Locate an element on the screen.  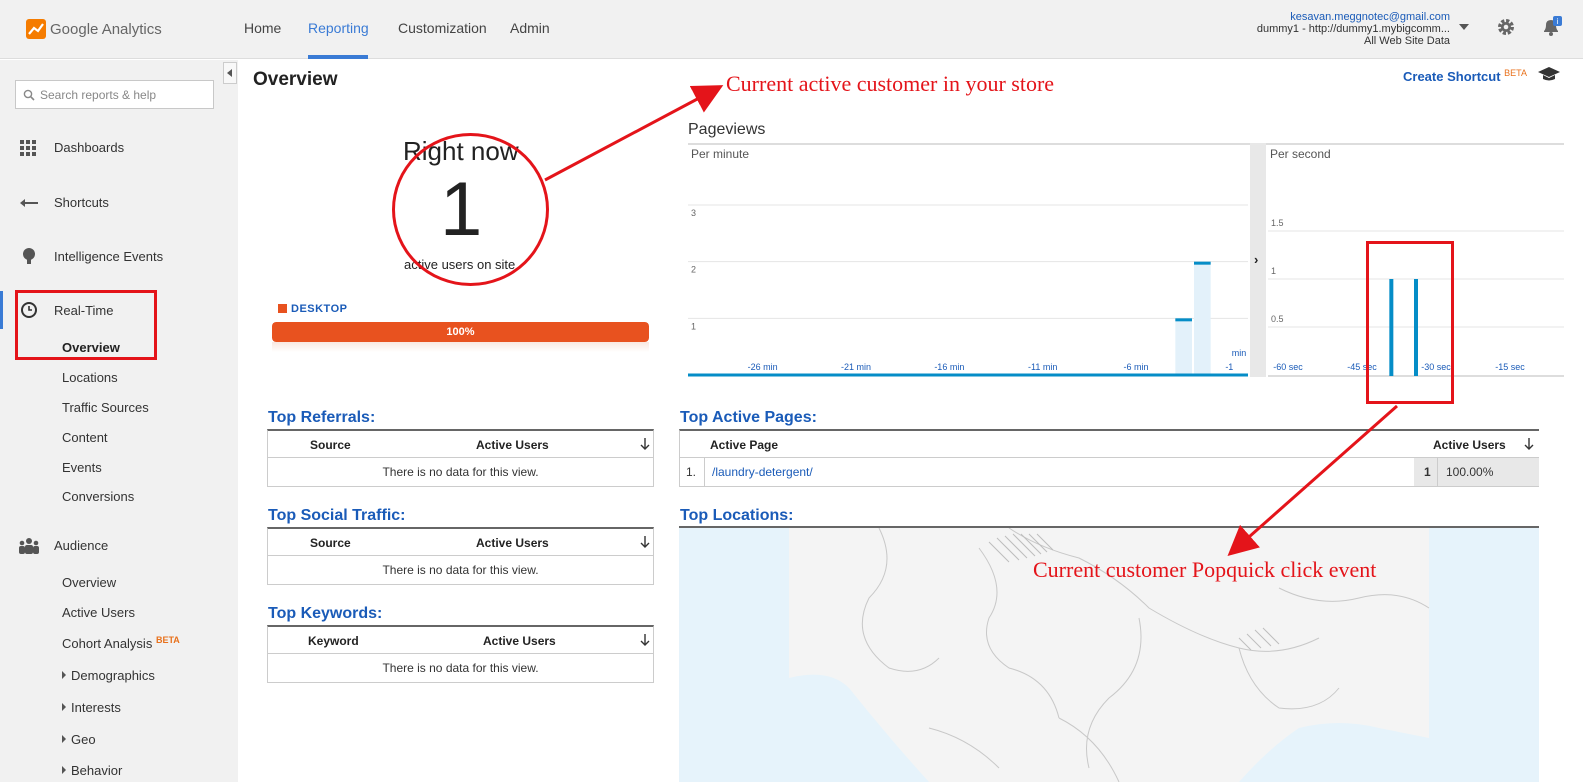
annotation-note-active-customer: Current active customer in your store is located at coordinates (890, 83).